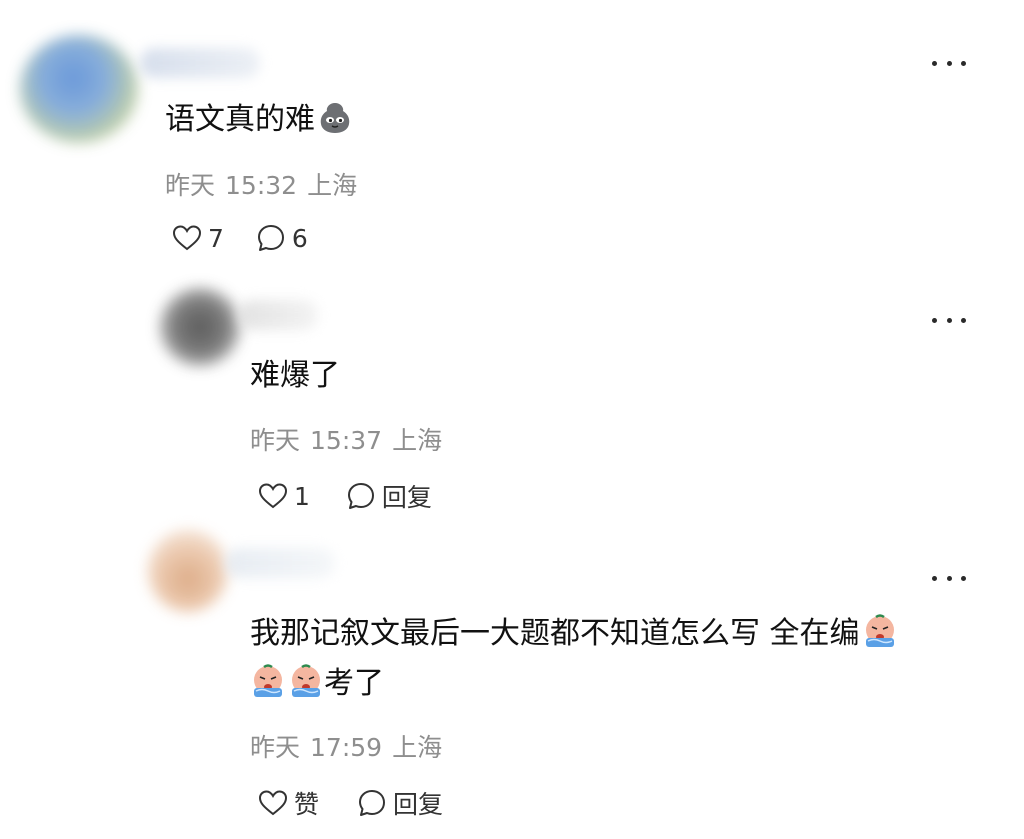  What do you see at coordinates (307, 804) in the screenshot?
I see `like-label: 赞` at bounding box center [307, 804].